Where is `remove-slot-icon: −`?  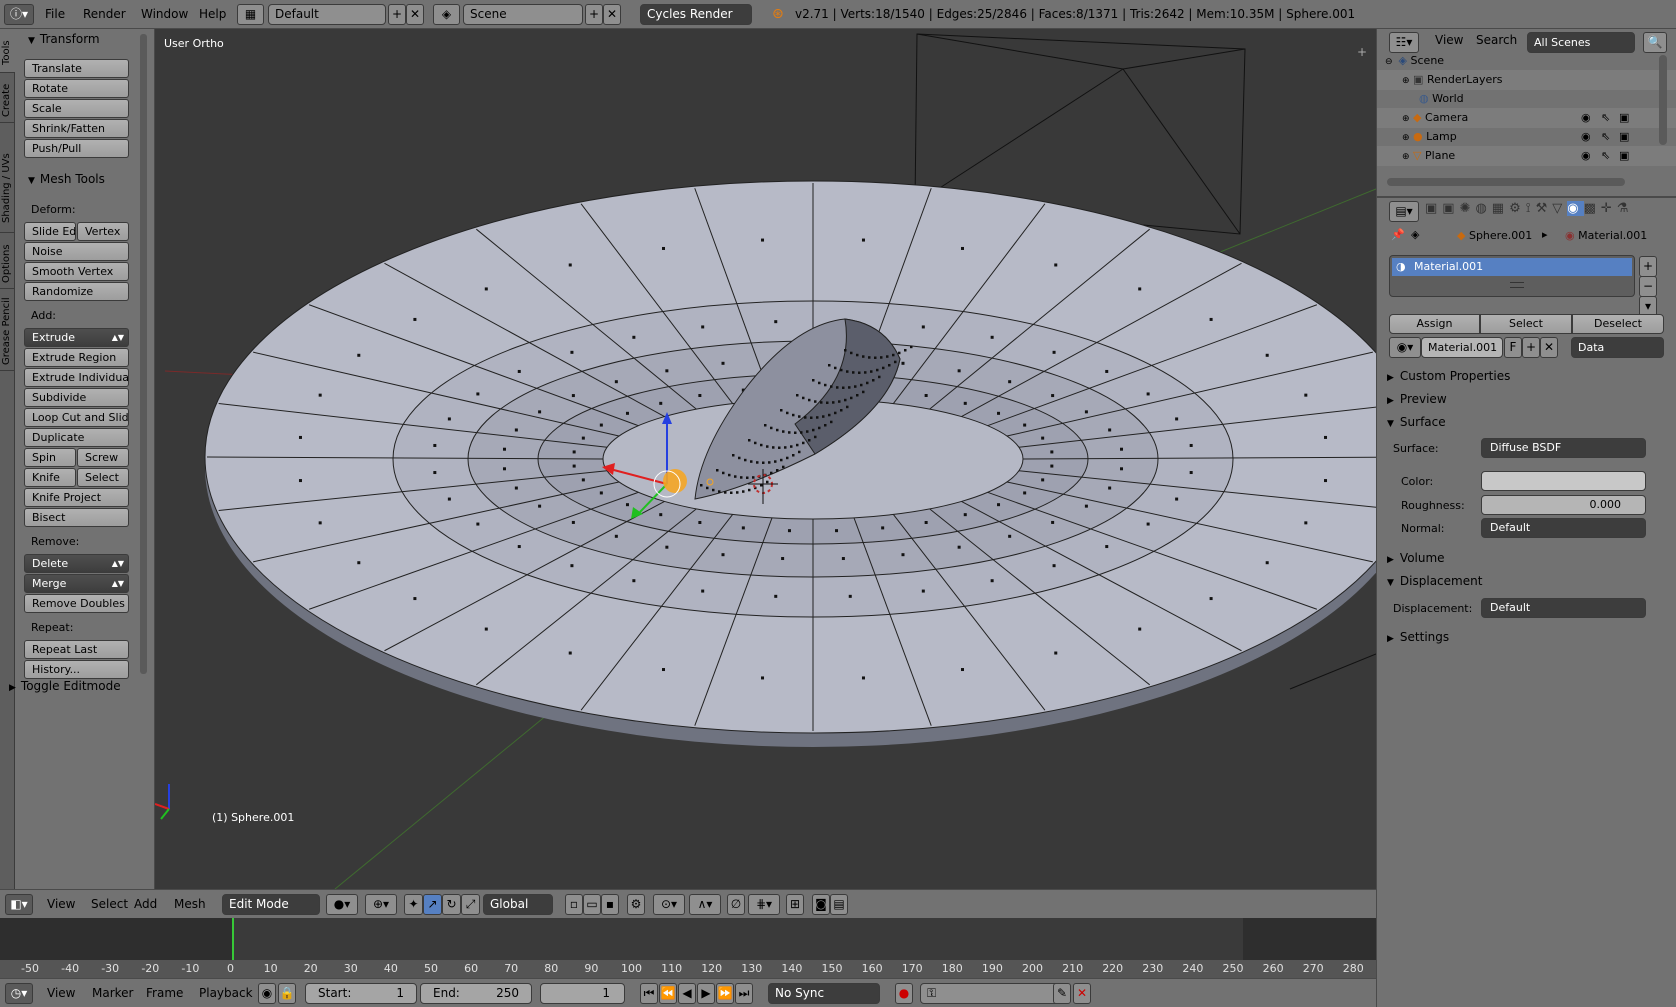 remove-slot-icon: − is located at coordinates (1648, 286).